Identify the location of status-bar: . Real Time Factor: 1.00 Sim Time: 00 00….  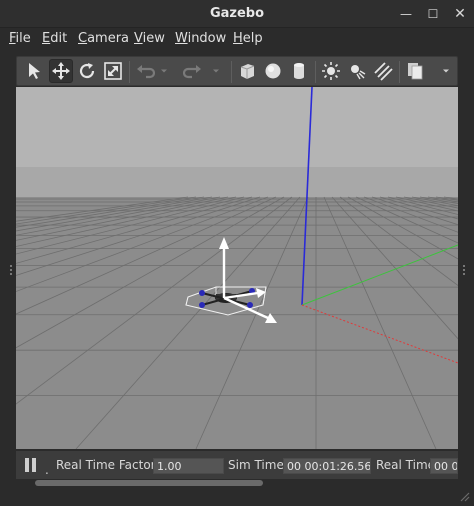
(237, 465).